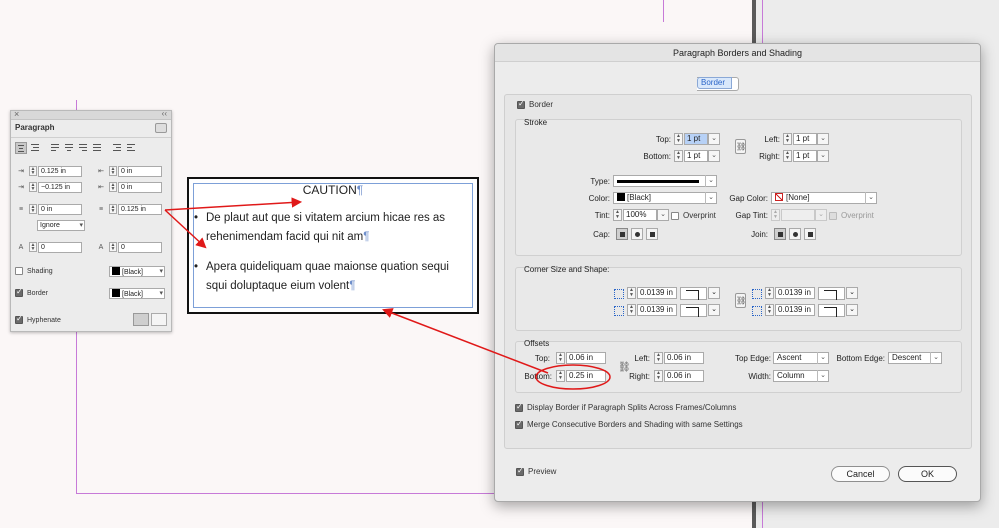 This screenshot has width=999, height=528. What do you see at coordinates (35, 148) in the screenshot?
I see `align-right-button` at bounding box center [35, 148].